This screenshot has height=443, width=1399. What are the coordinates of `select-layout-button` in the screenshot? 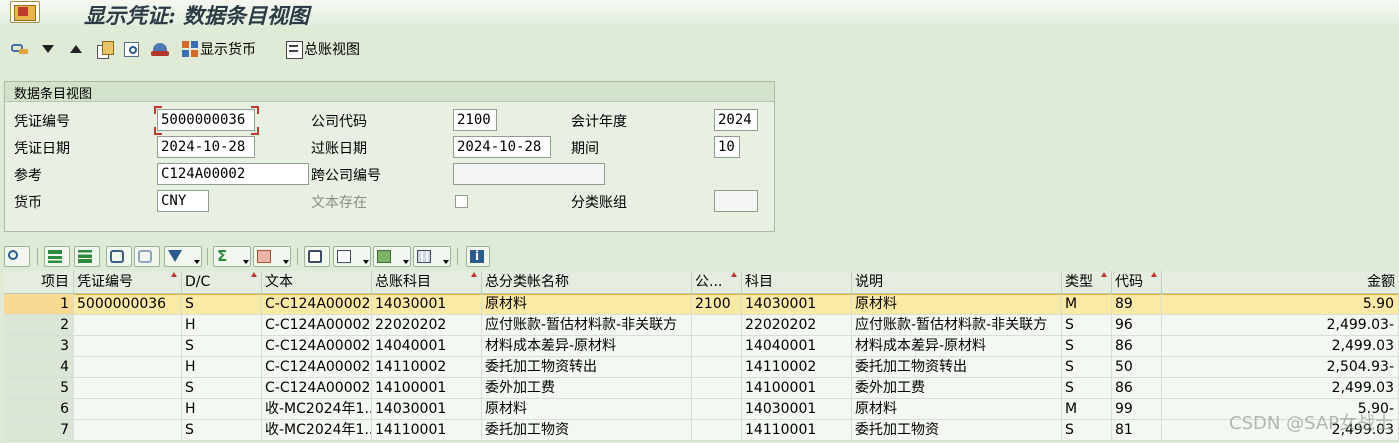 It's located at (20, 49).